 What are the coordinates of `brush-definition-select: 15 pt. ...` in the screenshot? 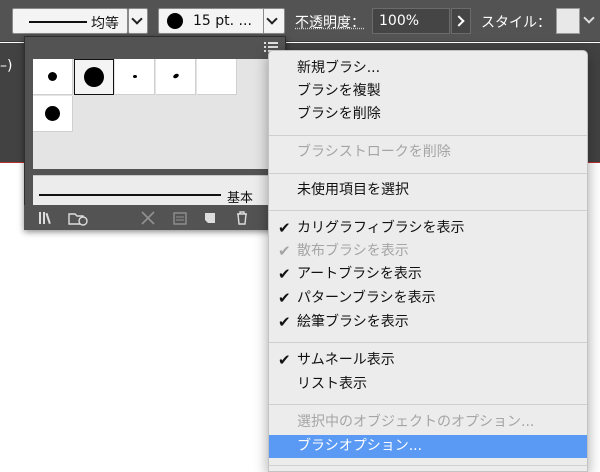 It's located at (211, 21).